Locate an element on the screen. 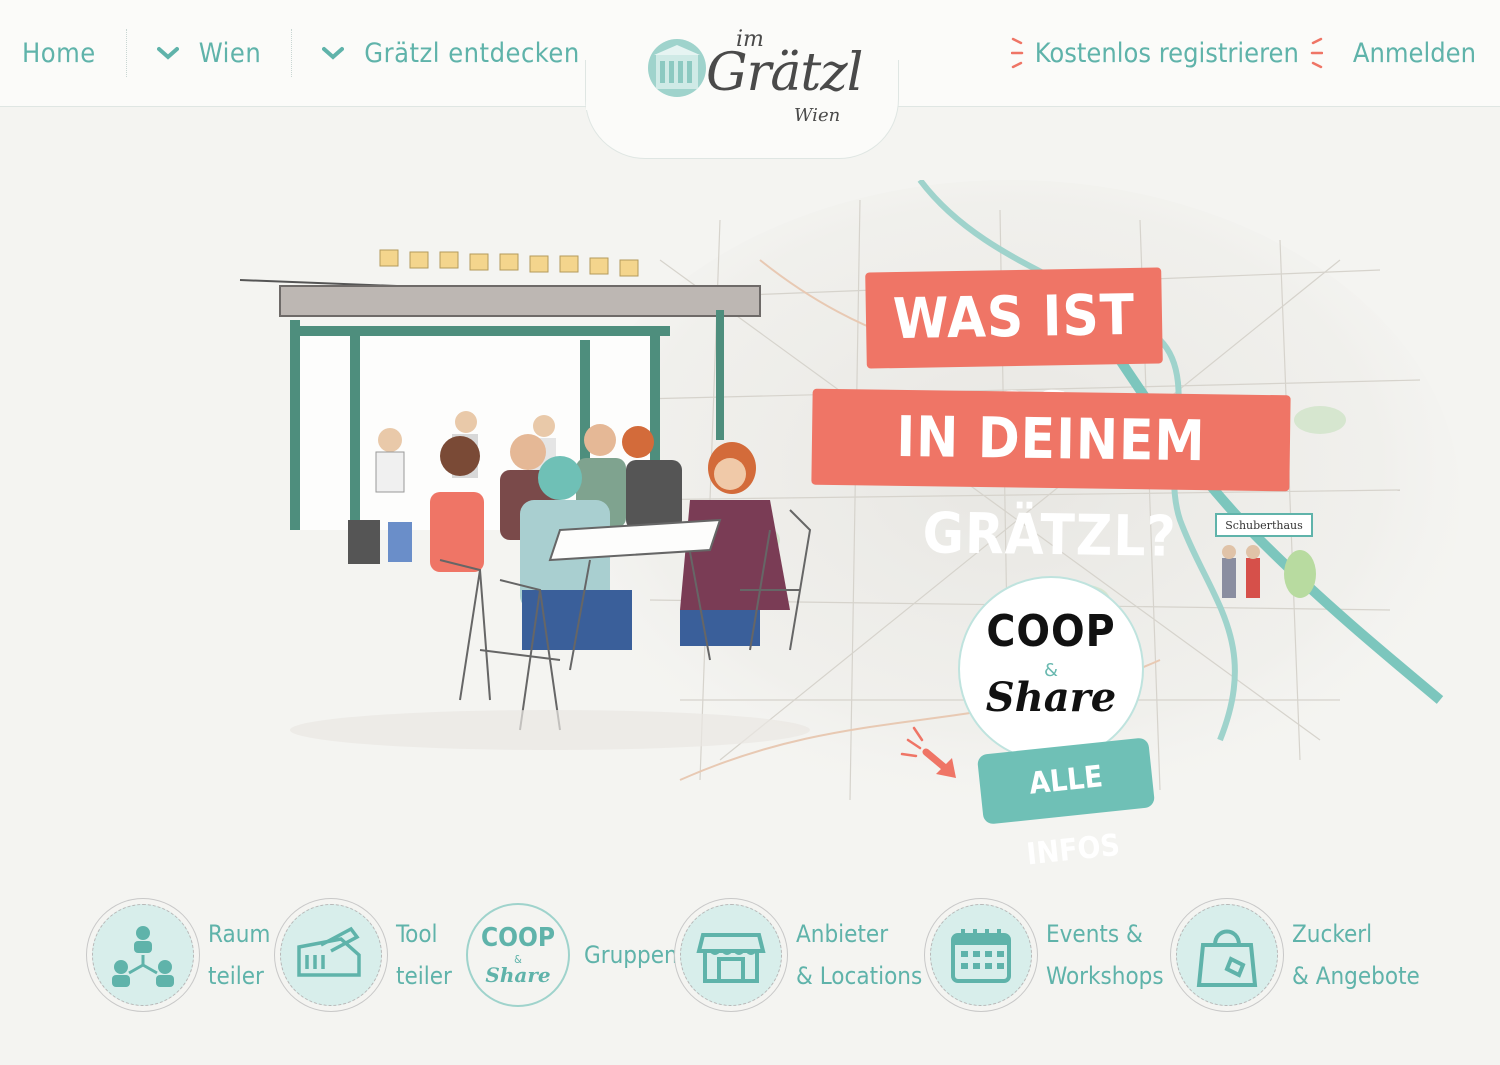  login-link: Anmelden is located at coordinates (1414, 53).